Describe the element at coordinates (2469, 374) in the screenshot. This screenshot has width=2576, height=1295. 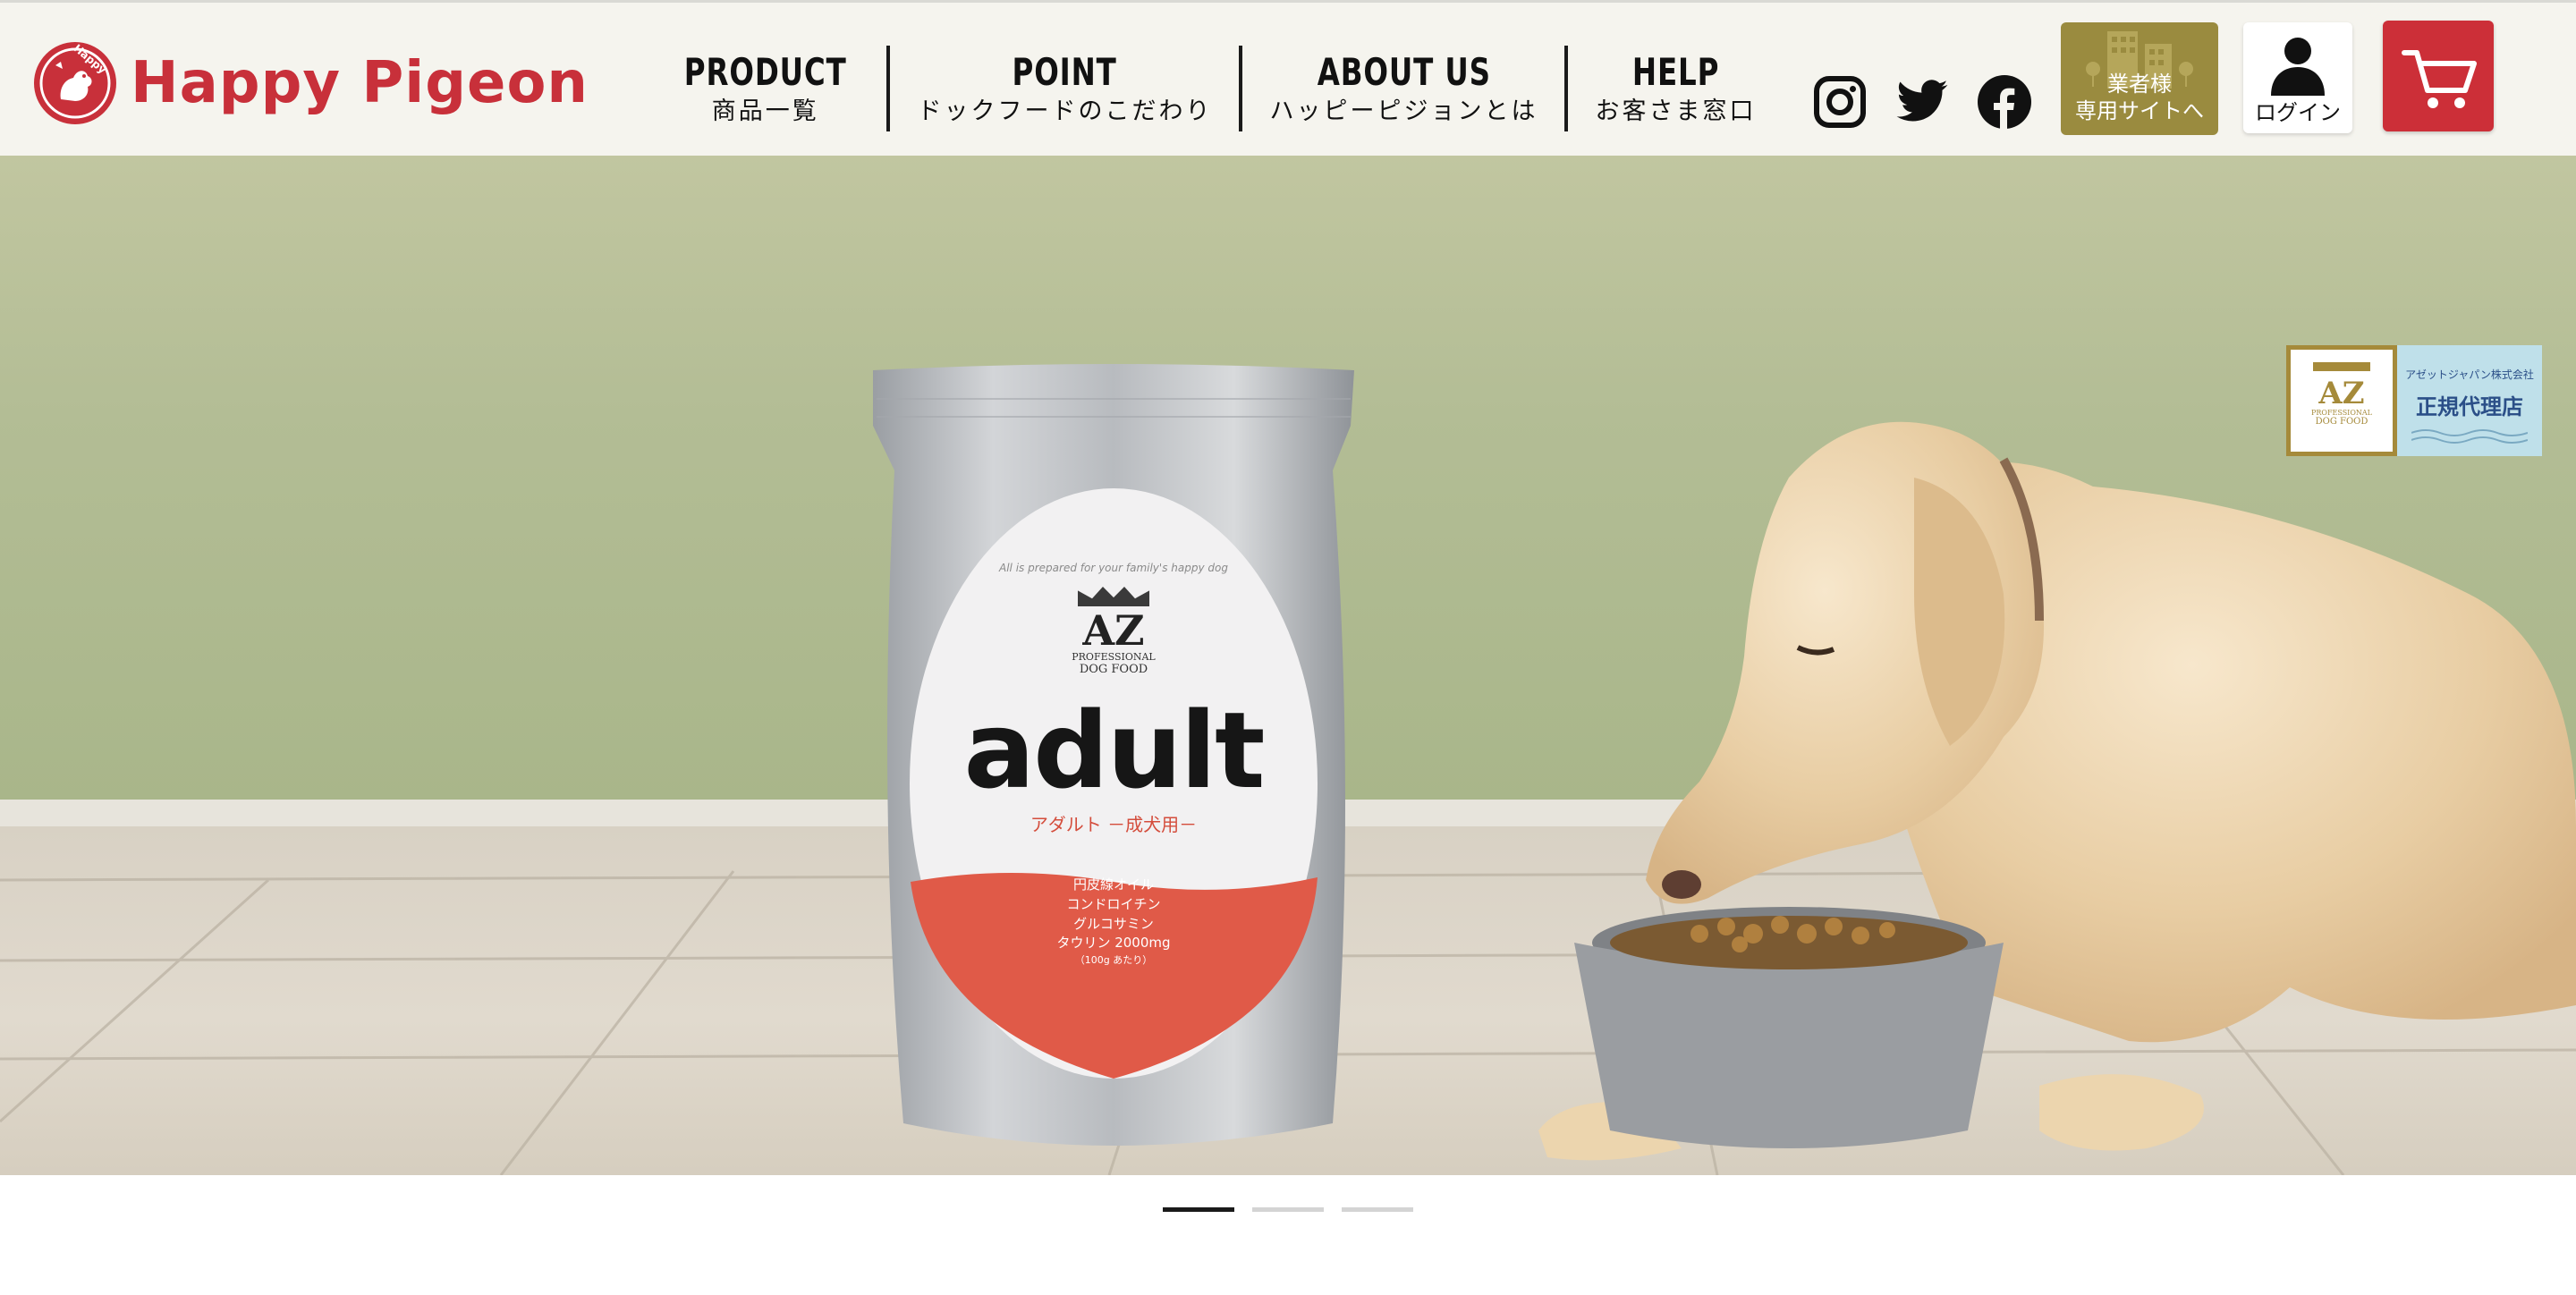
I see `dealer-company: アゼットジャパン株式会社` at that location.